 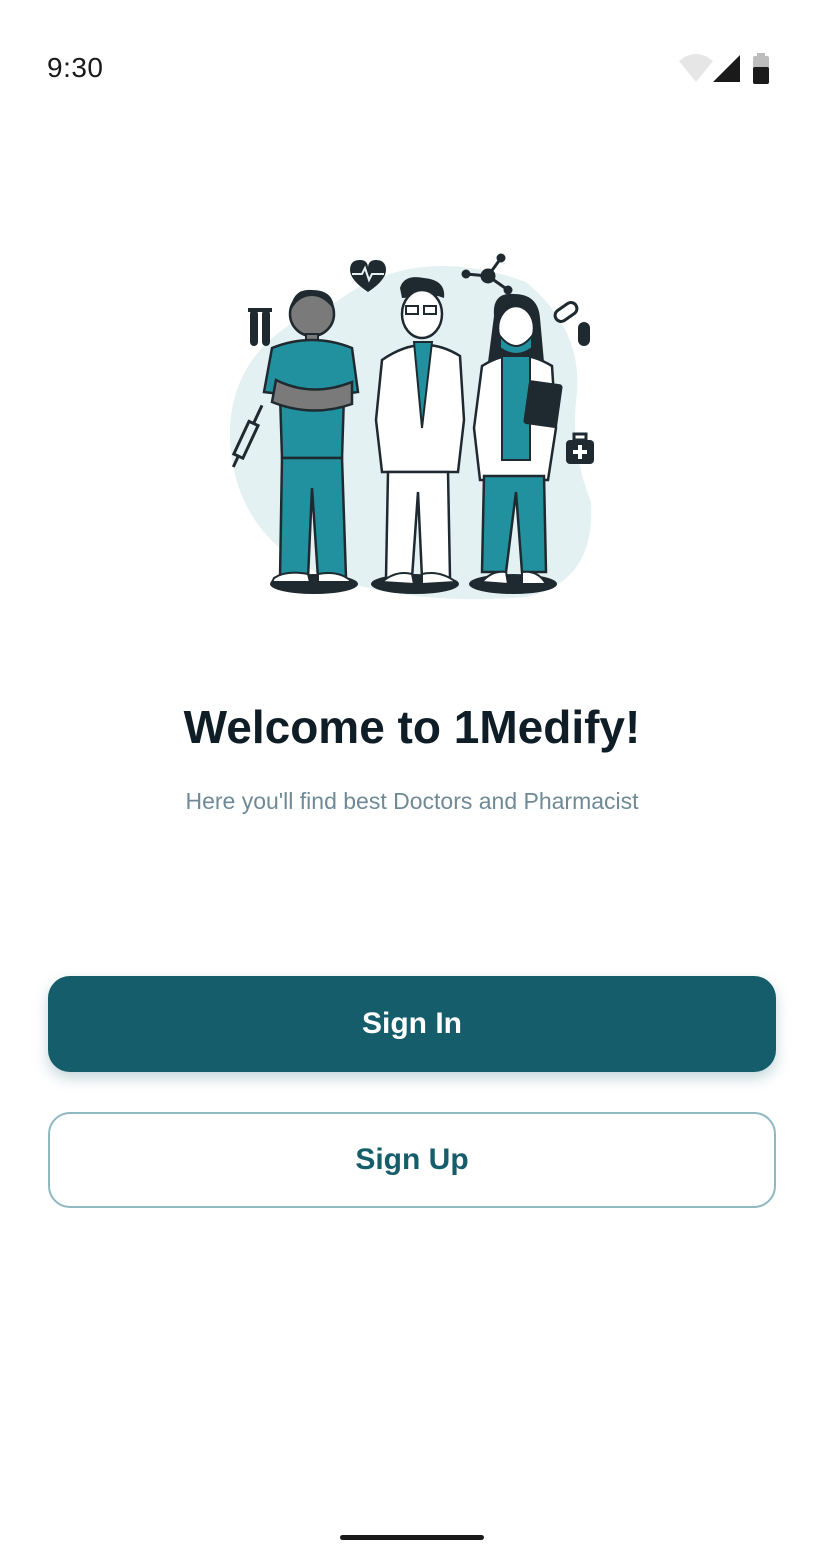 I want to click on sign-in-button: Sign In, so click(x=412, y=1024).